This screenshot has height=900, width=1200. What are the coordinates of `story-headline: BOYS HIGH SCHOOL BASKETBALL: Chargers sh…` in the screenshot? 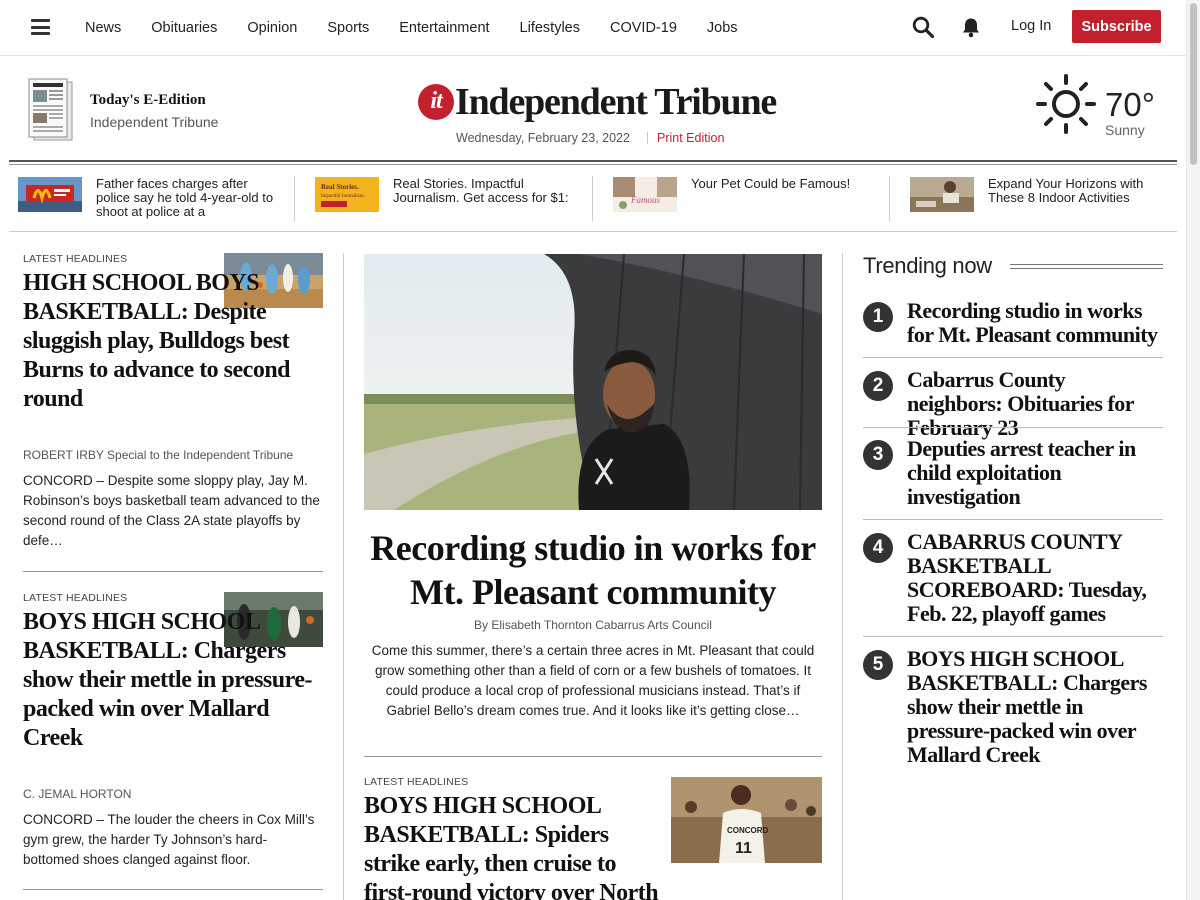 It's located at (170, 680).